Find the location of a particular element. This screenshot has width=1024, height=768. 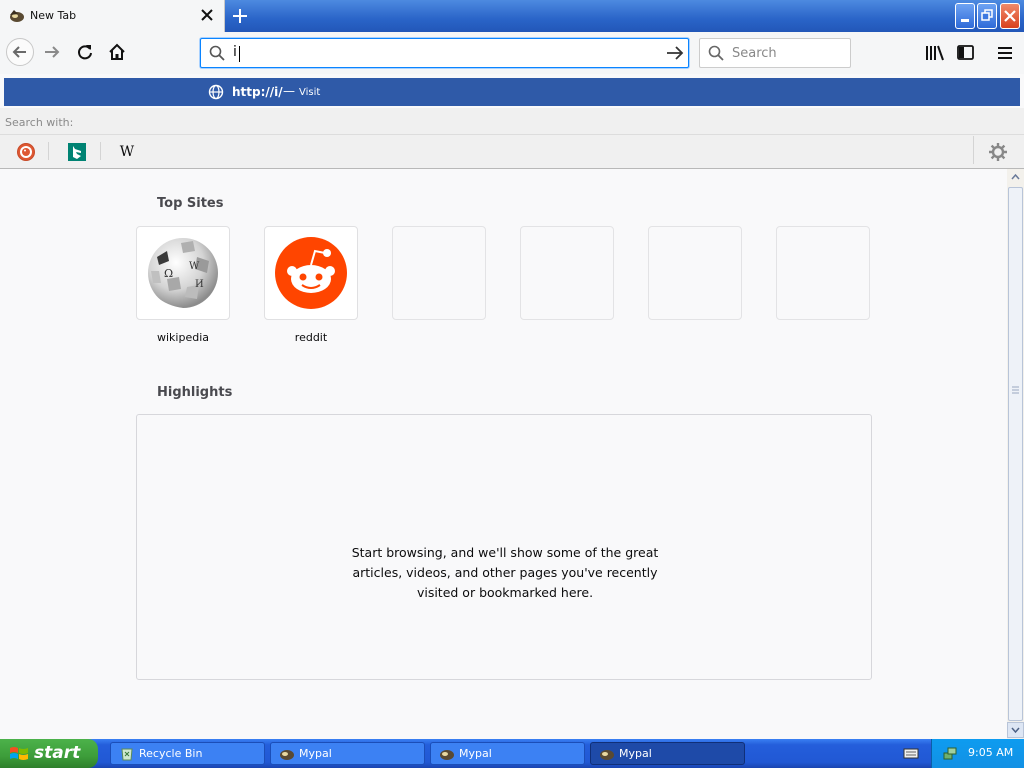

reload-button is located at coordinates (85, 52).